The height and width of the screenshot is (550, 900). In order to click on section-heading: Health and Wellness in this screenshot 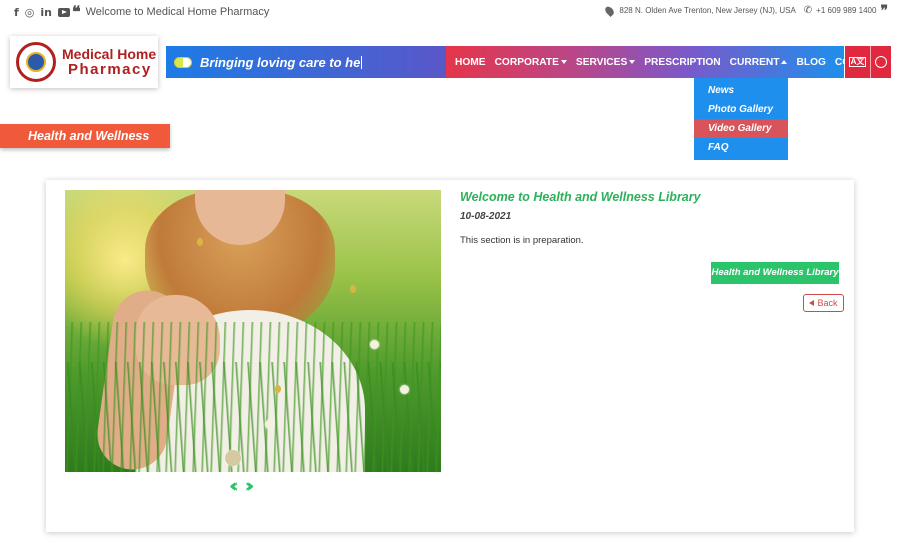, I will do `click(85, 136)`.